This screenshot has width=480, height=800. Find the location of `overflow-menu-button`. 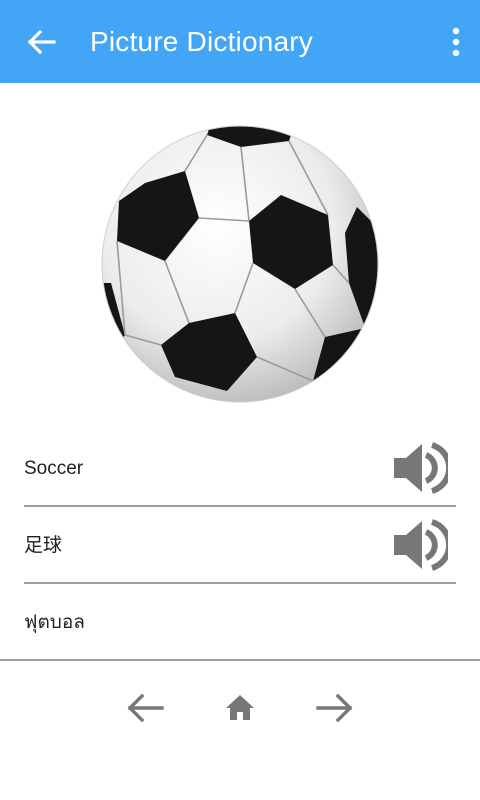

overflow-menu-button is located at coordinates (456, 42).